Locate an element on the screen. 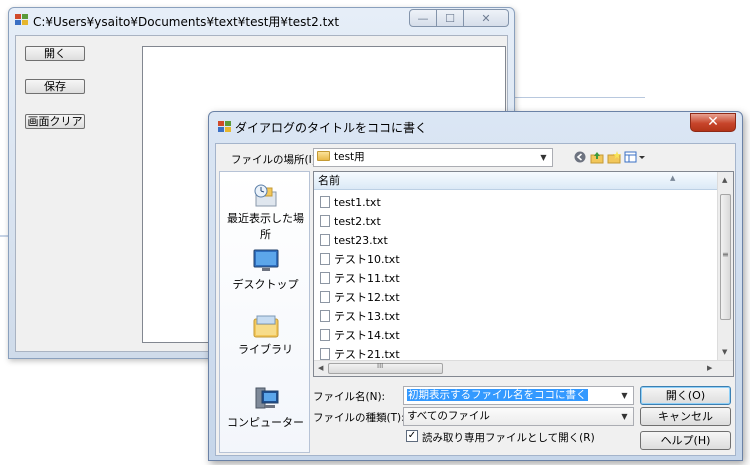 The image size is (750, 465). file-item: test2.txt is located at coordinates (350, 221).